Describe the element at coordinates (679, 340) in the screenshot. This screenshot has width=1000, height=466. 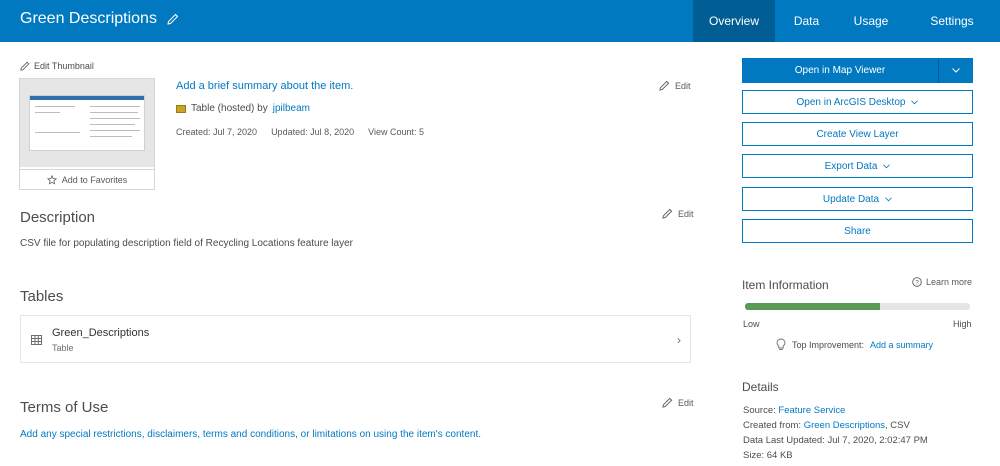
I see `chevron-right-icon: ›` at that location.